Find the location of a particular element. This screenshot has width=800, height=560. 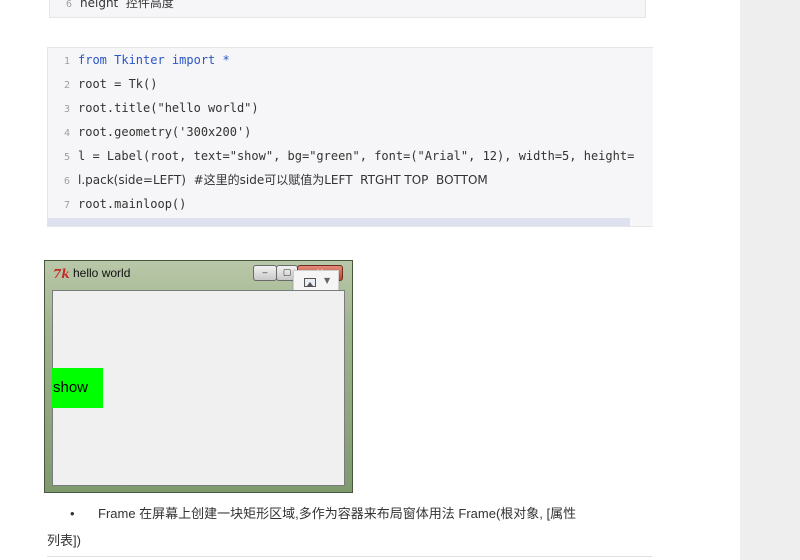

code-text: from Tkinter import * is located at coordinates (154, 60).